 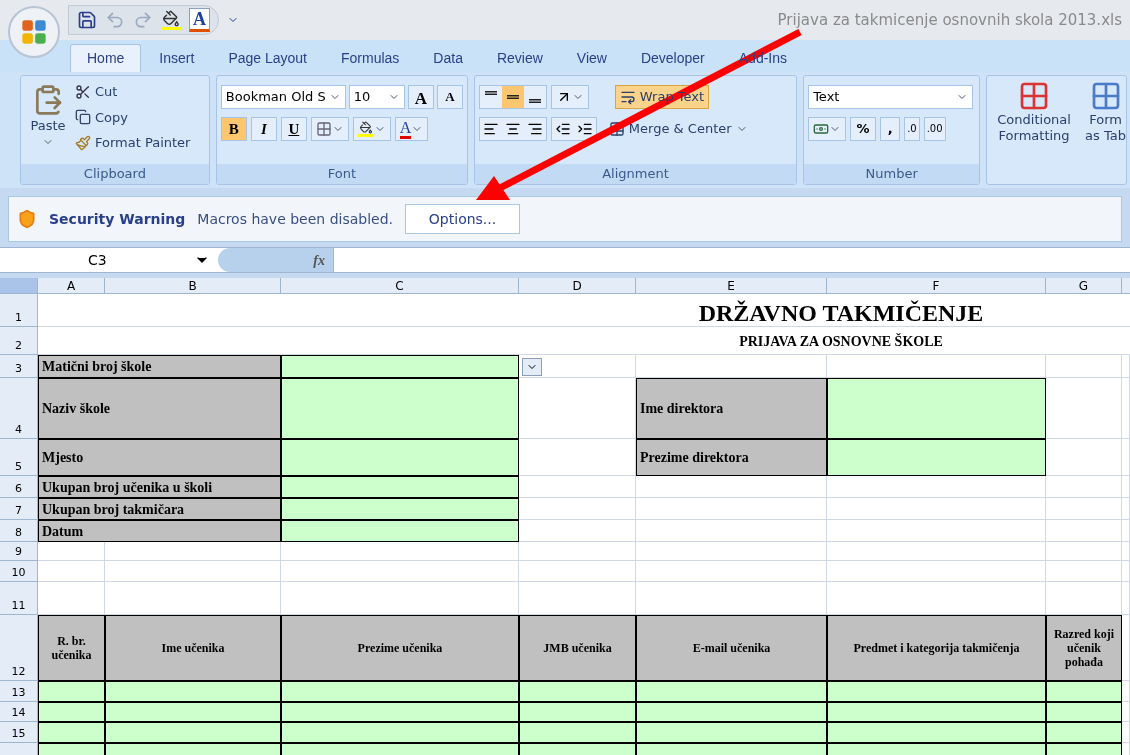 What do you see at coordinates (19, 551) in the screenshot?
I see `row-header: 9` at bounding box center [19, 551].